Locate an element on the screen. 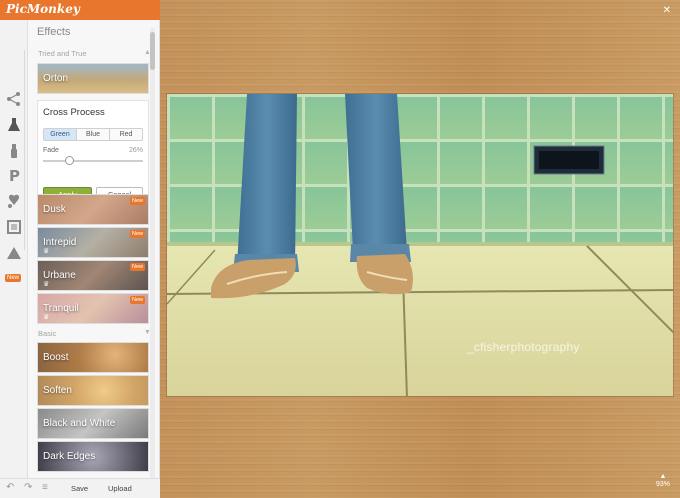 Image resolution: width=680 pixels, height=498 pixels. effect-label: Dark Edges is located at coordinates (69, 456).